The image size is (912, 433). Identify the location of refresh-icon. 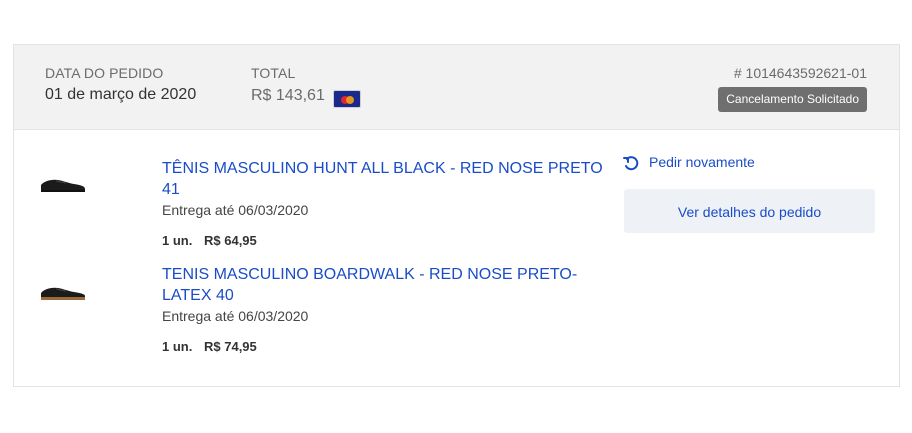
(631, 163).